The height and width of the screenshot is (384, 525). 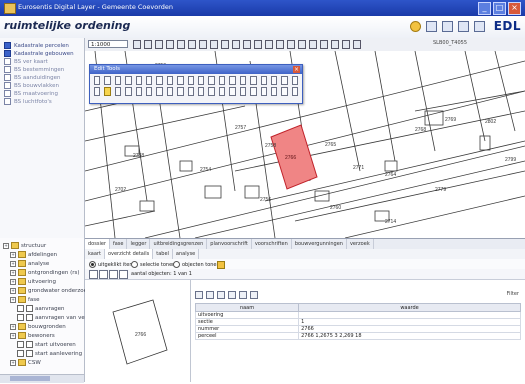 What do you see at coordinates (210, 295) in the screenshot?
I see `refresh-icon` at bounding box center [210, 295].